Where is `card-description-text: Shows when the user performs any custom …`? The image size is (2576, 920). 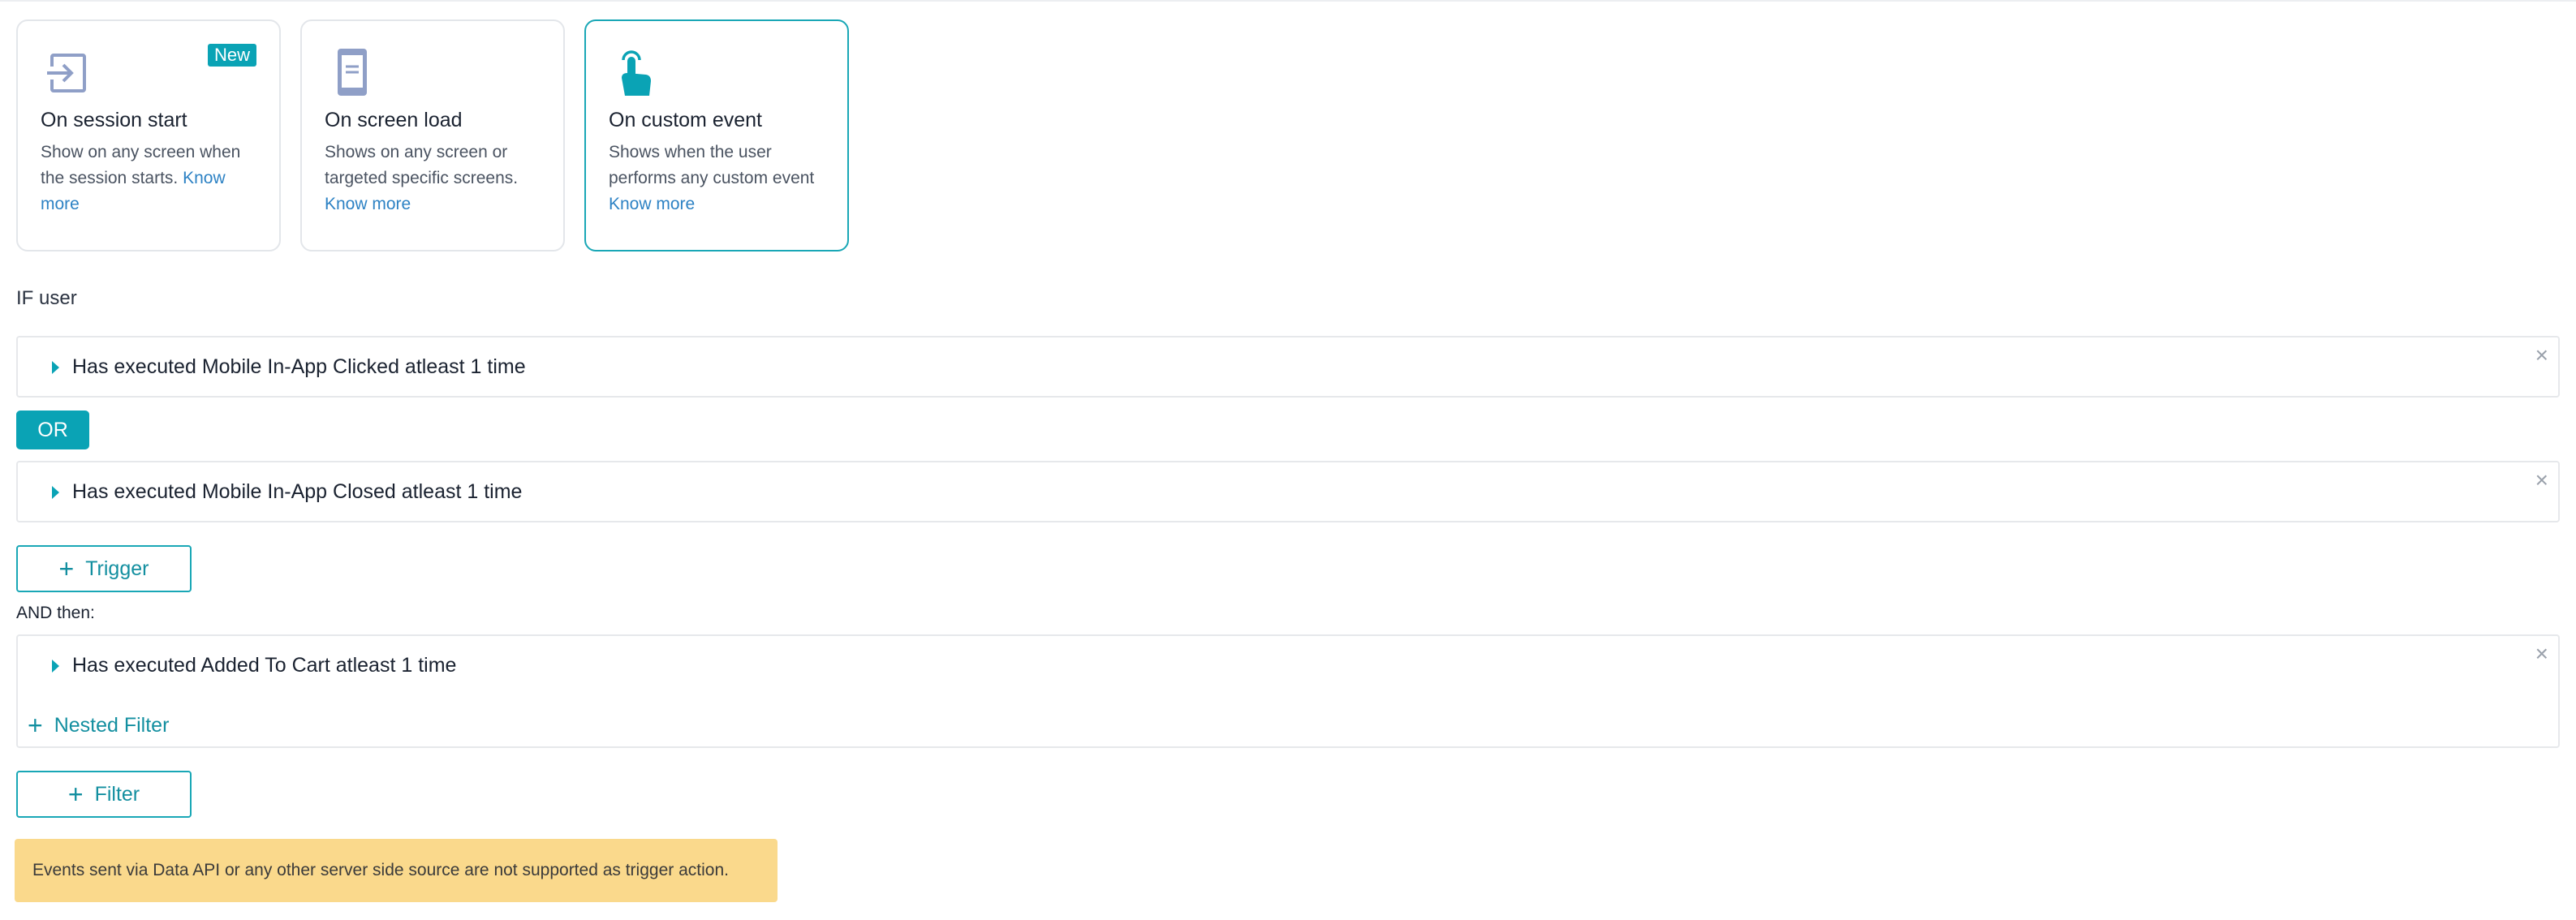
card-description-text: Shows when the user performs any custom … is located at coordinates (712, 165).